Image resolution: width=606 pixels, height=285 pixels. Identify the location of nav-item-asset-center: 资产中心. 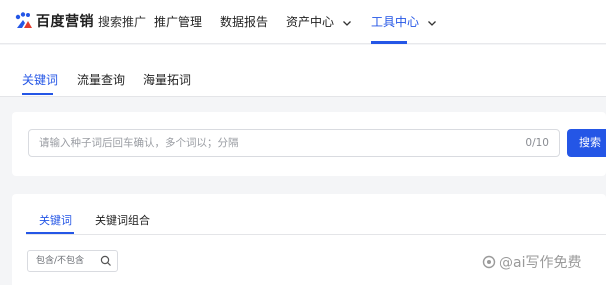
(319, 21).